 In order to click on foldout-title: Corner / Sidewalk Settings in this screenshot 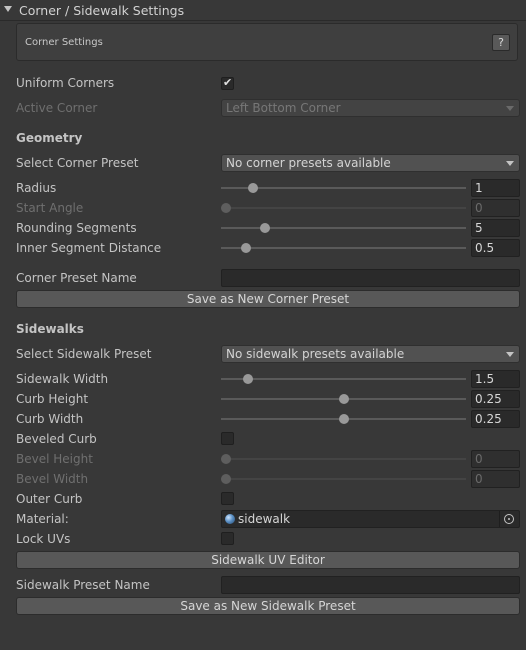, I will do `click(102, 10)`.